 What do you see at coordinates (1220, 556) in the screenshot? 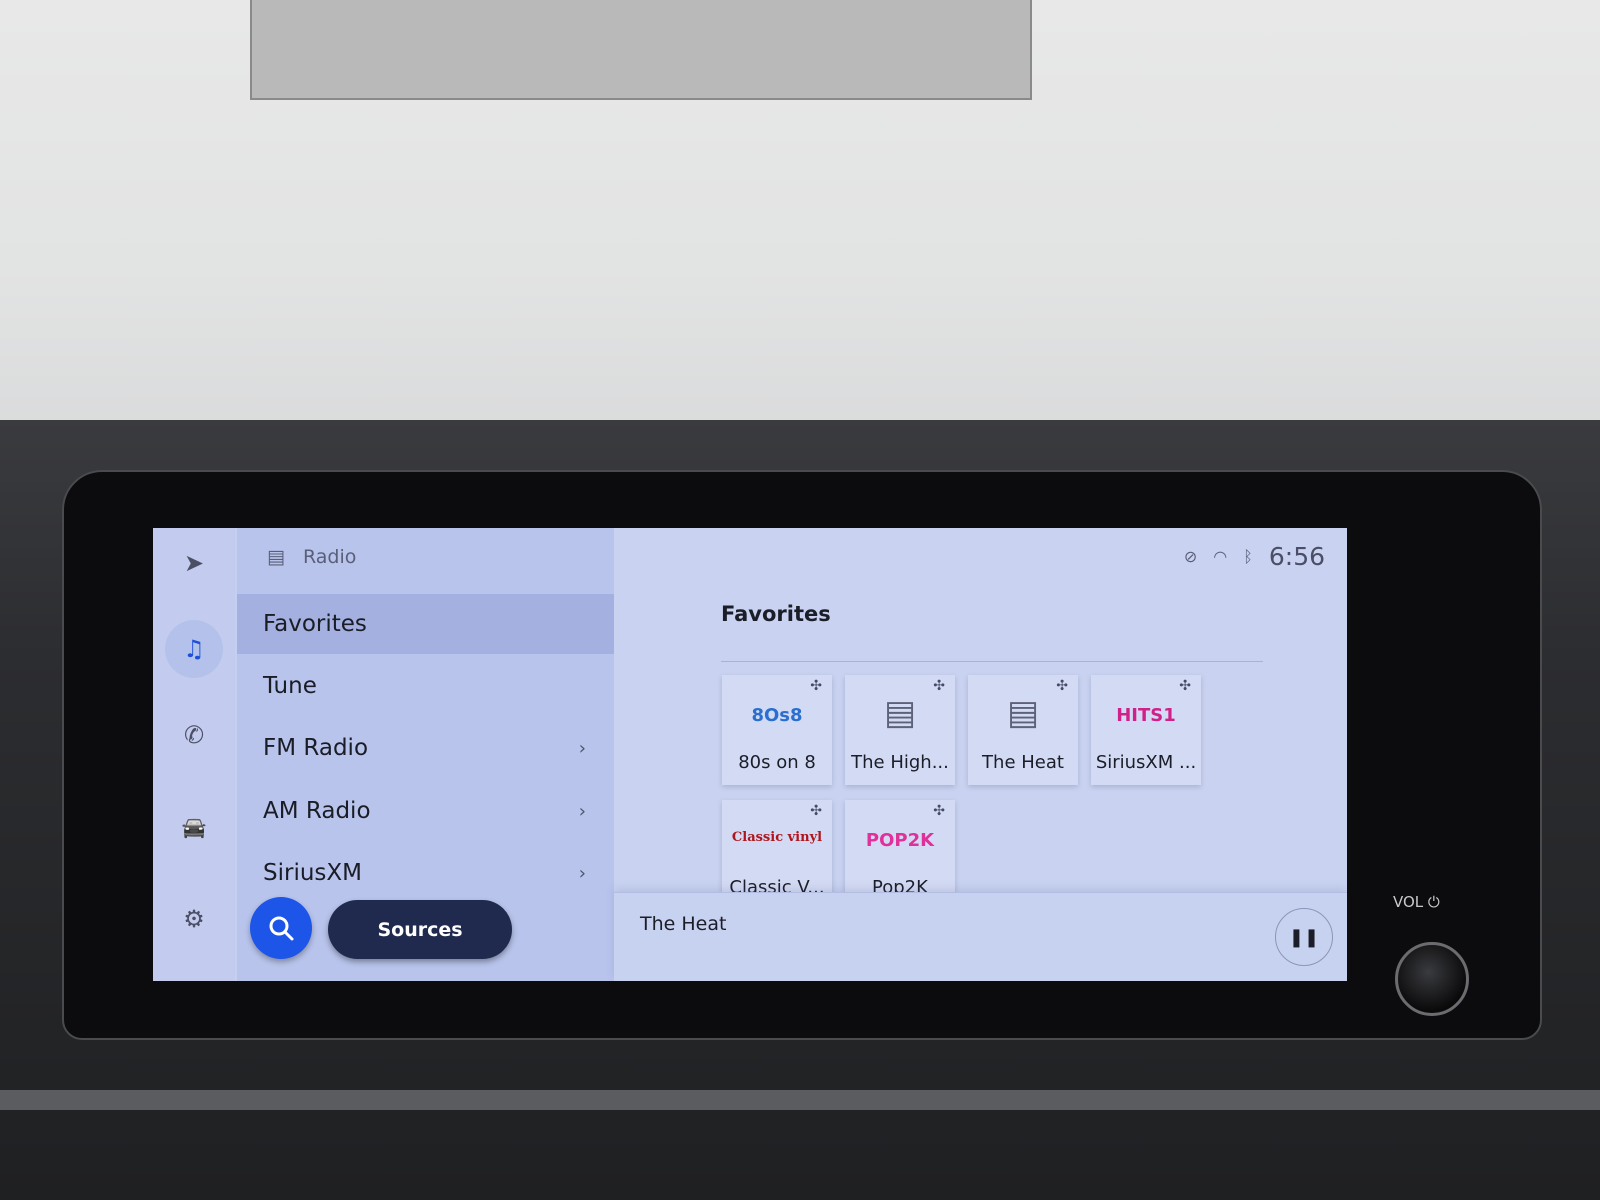
I see `wifi-icon: ◠` at bounding box center [1220, 556].